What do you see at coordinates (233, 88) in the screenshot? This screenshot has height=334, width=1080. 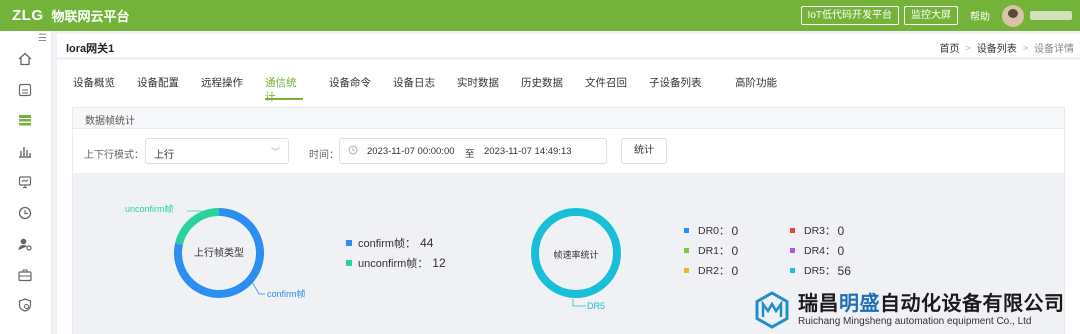 I see `tab-remote-operation: 远程操作` at bounding box center [233, 88].